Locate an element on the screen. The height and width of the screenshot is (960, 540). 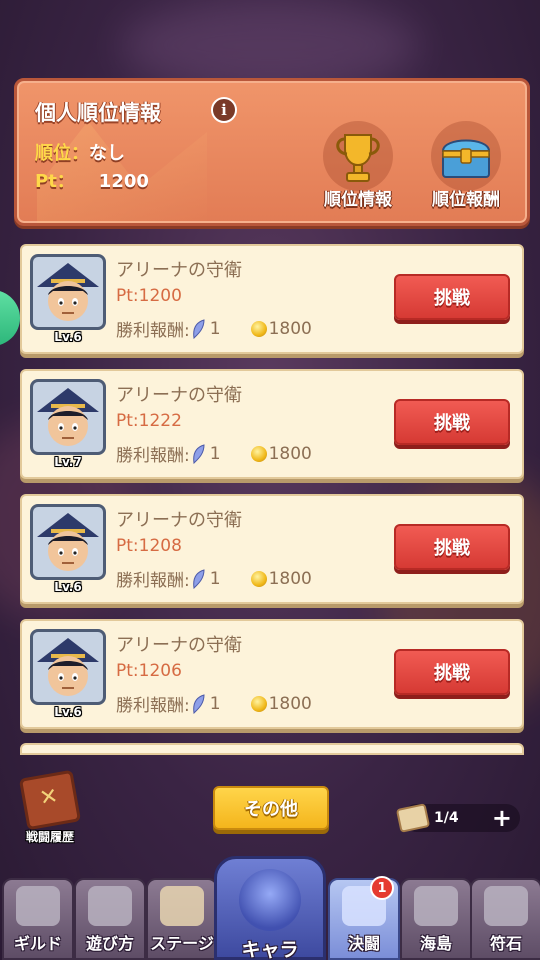
opponent-pt: Pt:1208 is located at coordinates (149, 546).